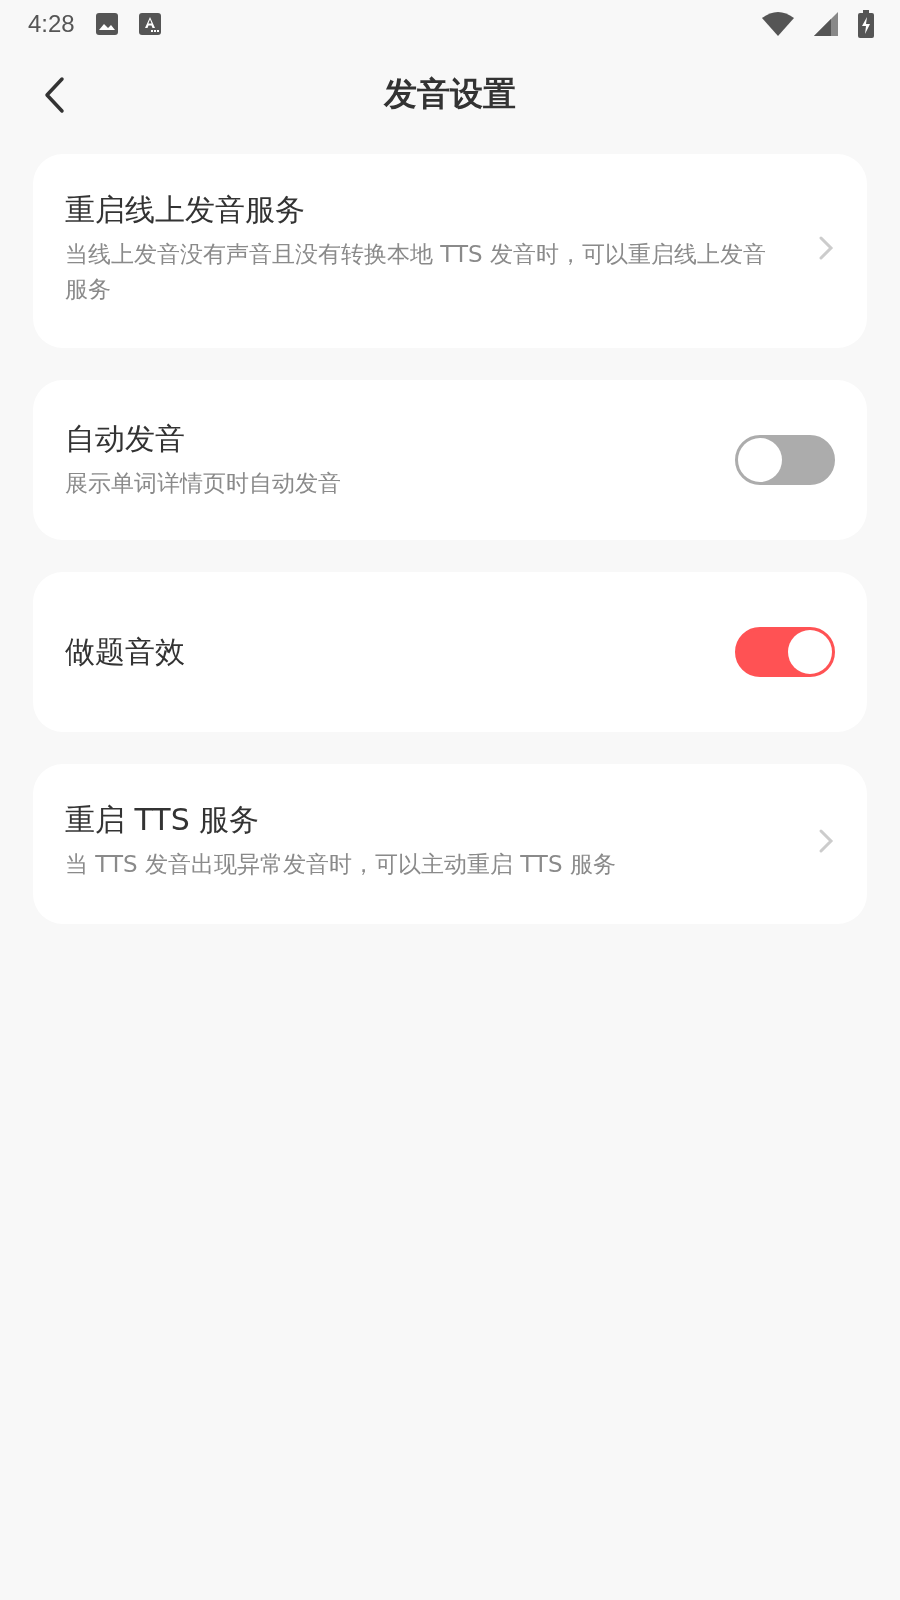 This screenshot has width=900, height=1600. What do you see at coordinates (450, 460) in the screenshot?
I see `settings-card: 自动发音 展示单词详情页时自动发音` at bounding box center [450, 460].